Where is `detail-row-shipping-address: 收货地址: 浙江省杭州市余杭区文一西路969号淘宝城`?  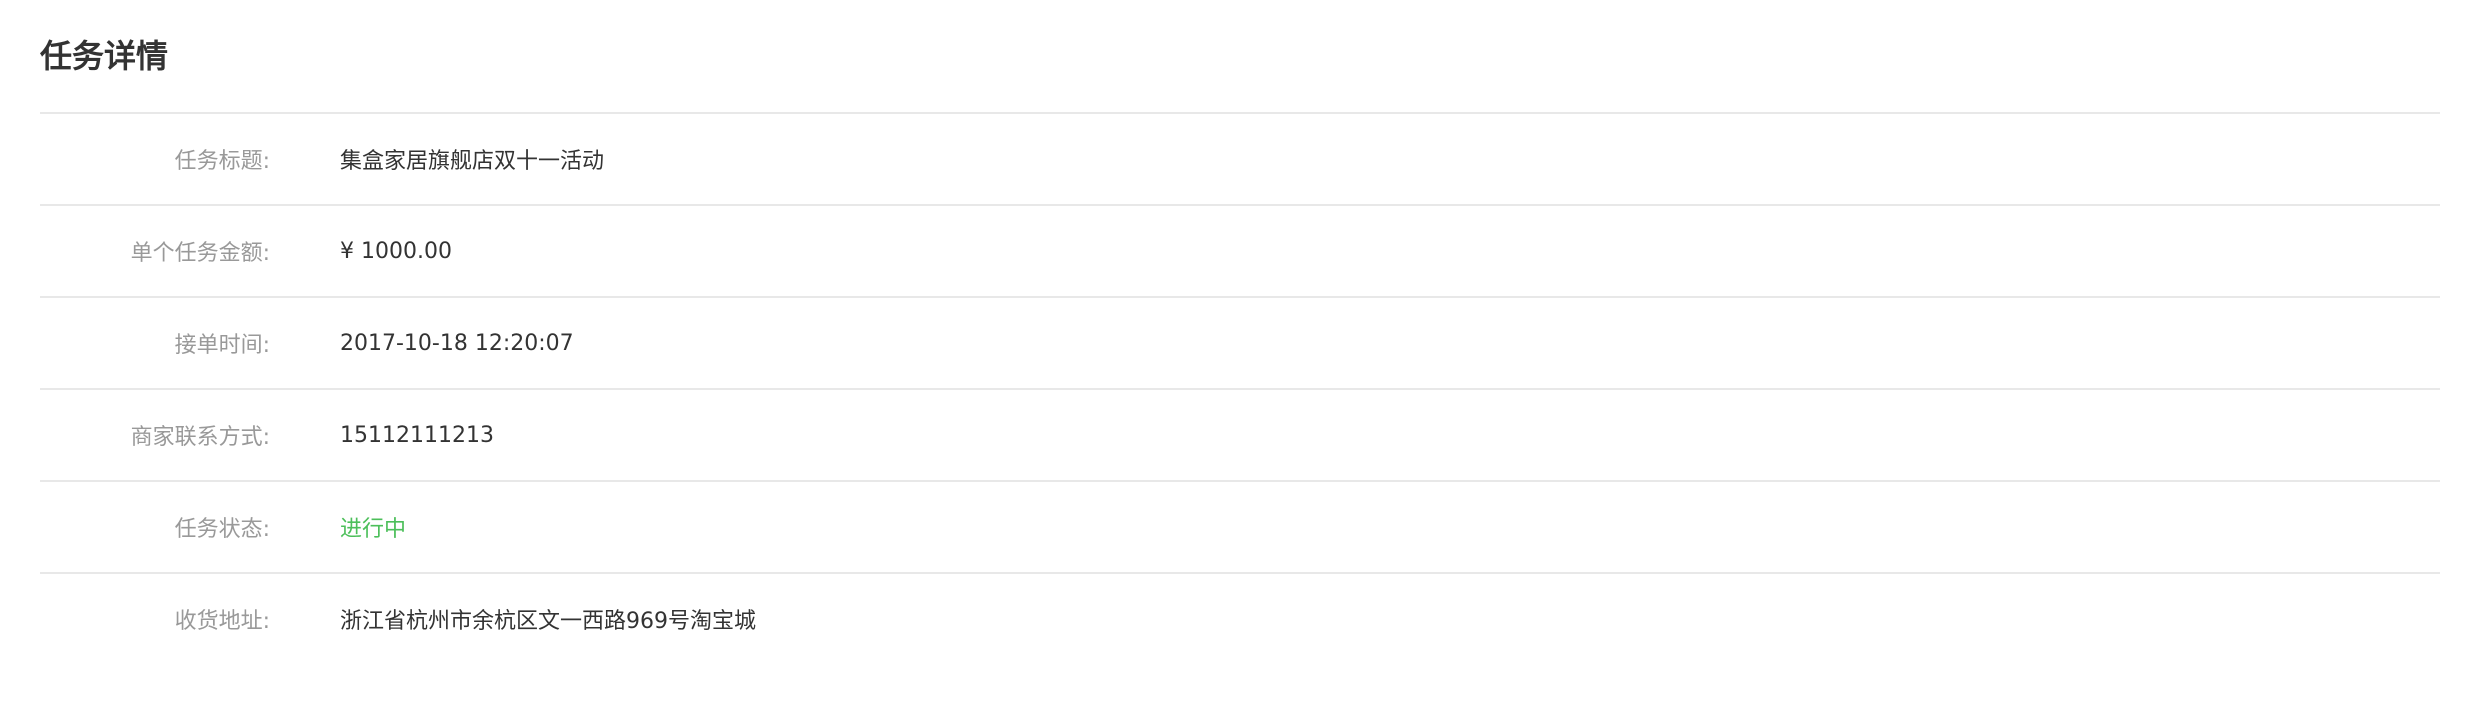
detail-row-shipping-address: 收货地址: 浙江省杭州市余杭区文一西路969号淘宝城 is located at coordinates (1240, 619).